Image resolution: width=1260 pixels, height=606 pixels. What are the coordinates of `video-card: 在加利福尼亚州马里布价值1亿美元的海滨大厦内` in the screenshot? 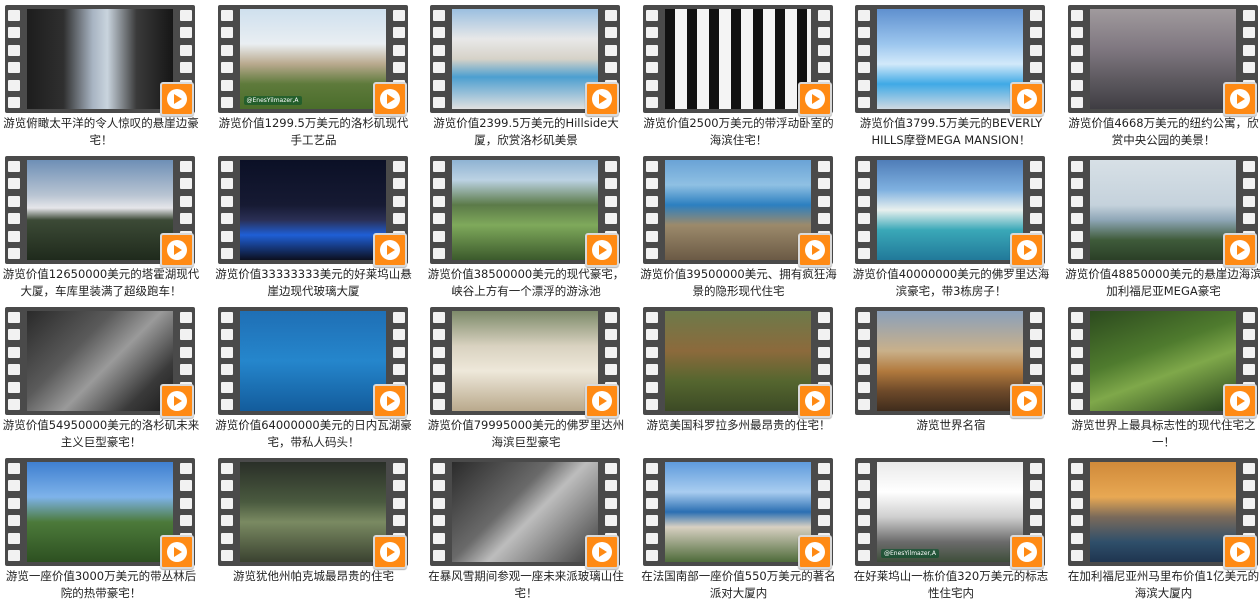 It's located at (1162, 531).